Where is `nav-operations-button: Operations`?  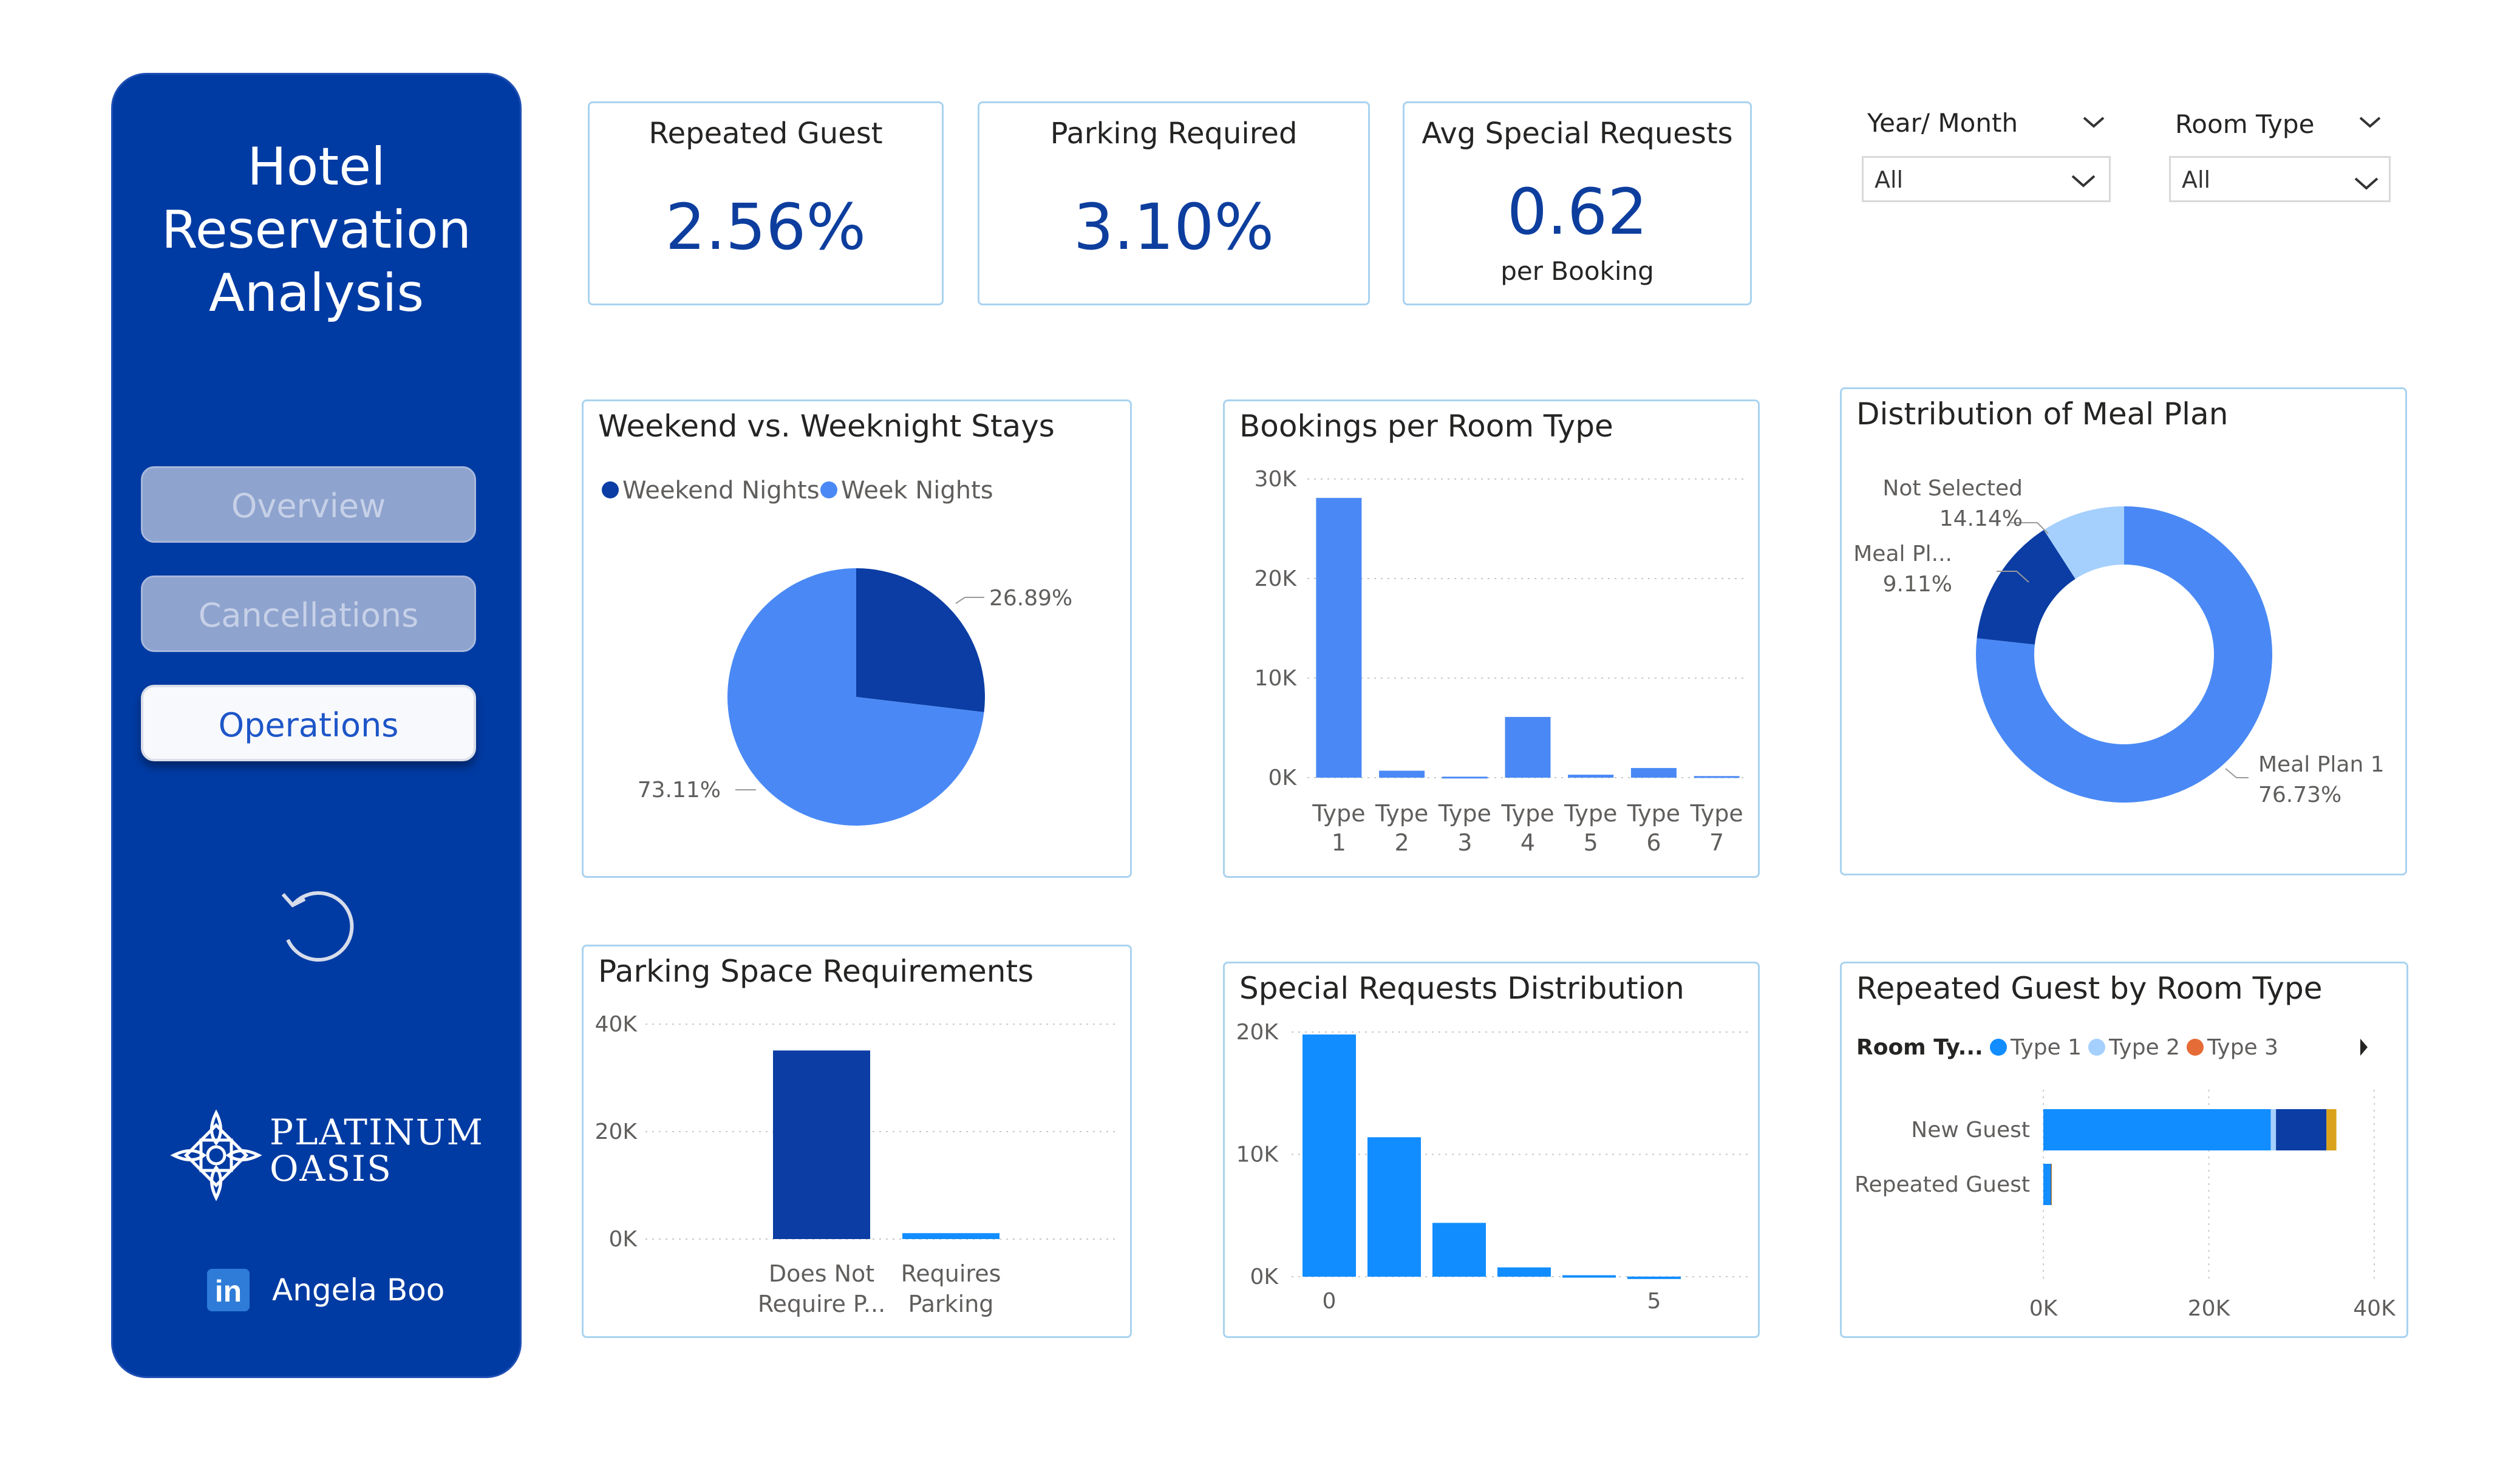 nav-operations-button: Operations is located at coordinates (308, 723).